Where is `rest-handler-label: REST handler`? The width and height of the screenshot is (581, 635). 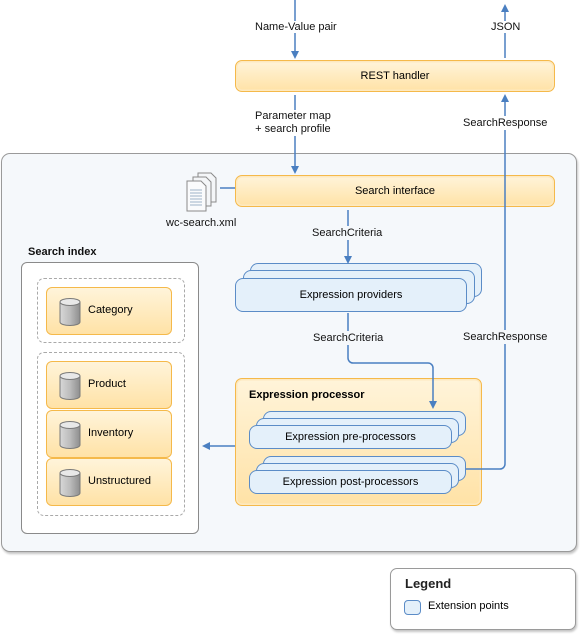
rest-handler-label: REST handler is located at coordinates (395, 76).